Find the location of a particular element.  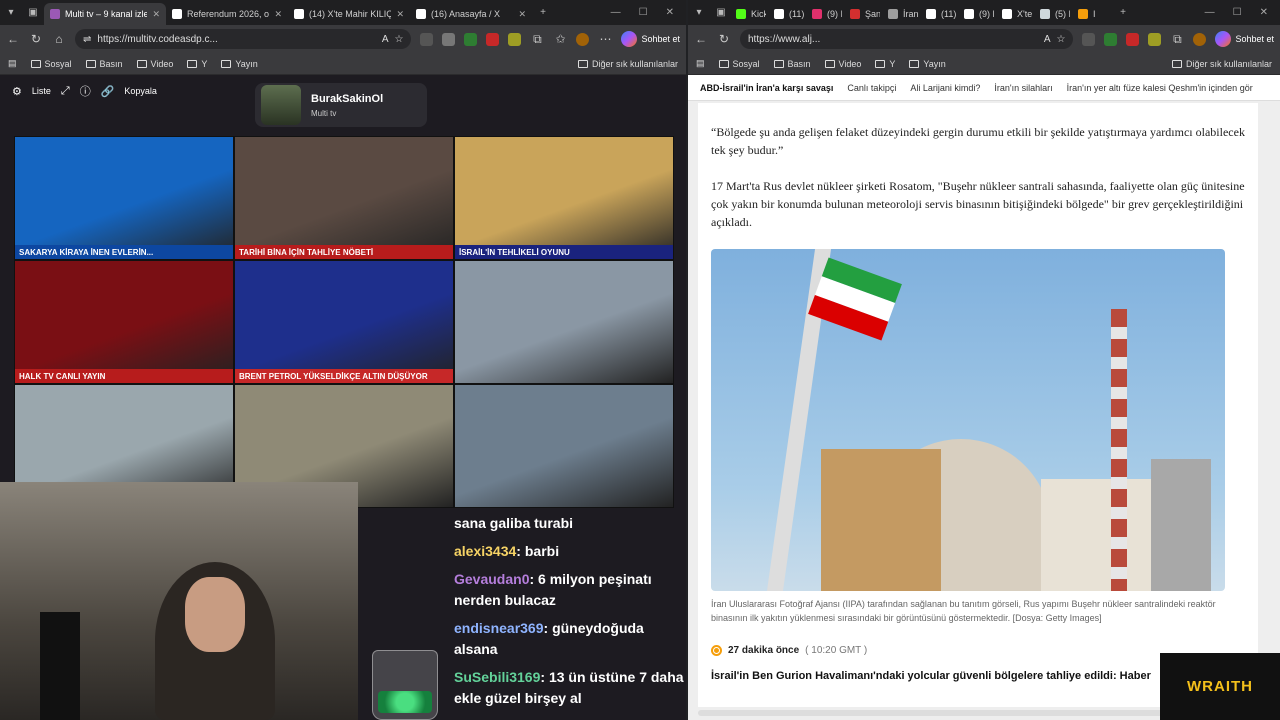

more-icon: ⋯ is located at coordinates (605, 39).